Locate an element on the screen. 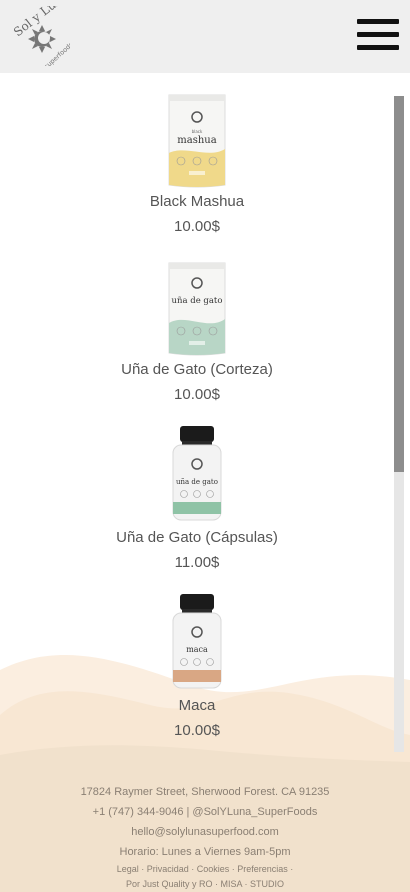 The width and height of the screenshot is (410, 892). footer-credit: Por Just Quality y RO · MISA · STUDIO is located at coordinates (205, 884).